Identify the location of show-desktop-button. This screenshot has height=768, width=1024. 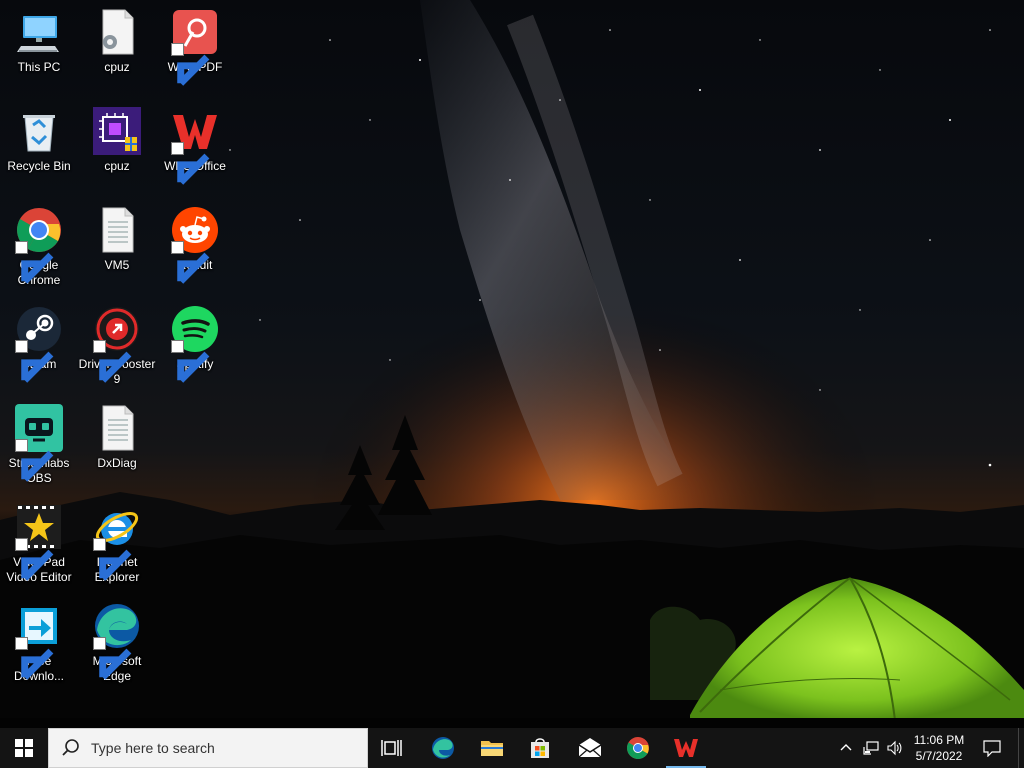
(1021, 748).